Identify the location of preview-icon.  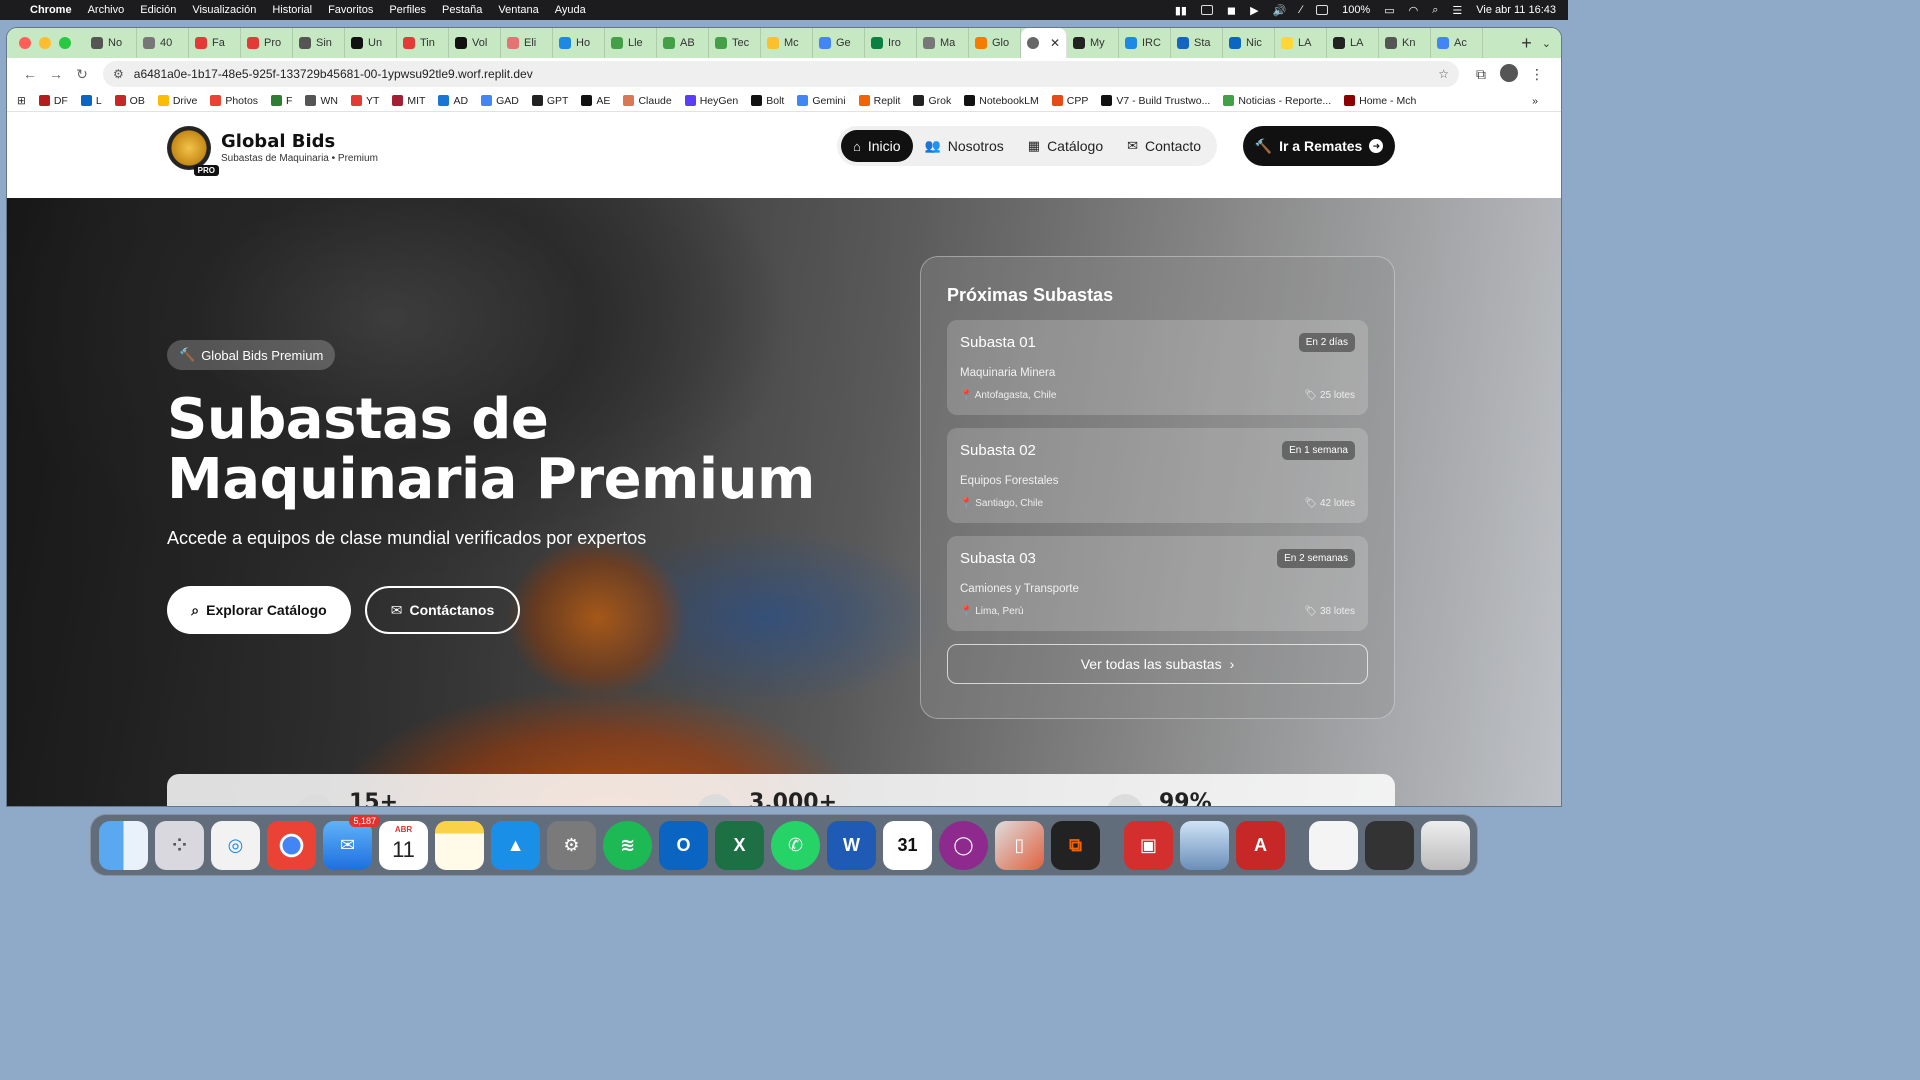
(1204, 845).